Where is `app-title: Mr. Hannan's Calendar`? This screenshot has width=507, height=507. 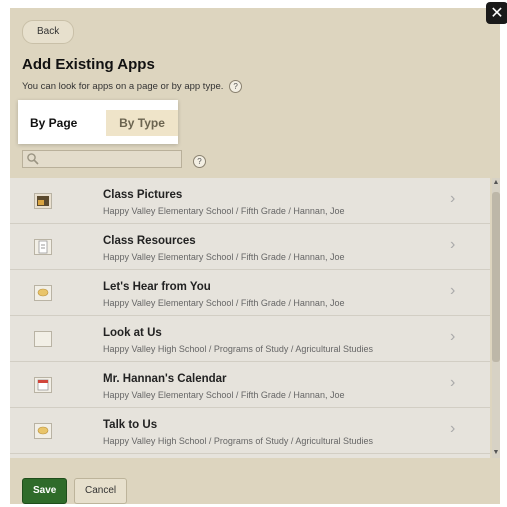 app-title: Mr. Hannan's Calendar is located at coordinates (165, 379).